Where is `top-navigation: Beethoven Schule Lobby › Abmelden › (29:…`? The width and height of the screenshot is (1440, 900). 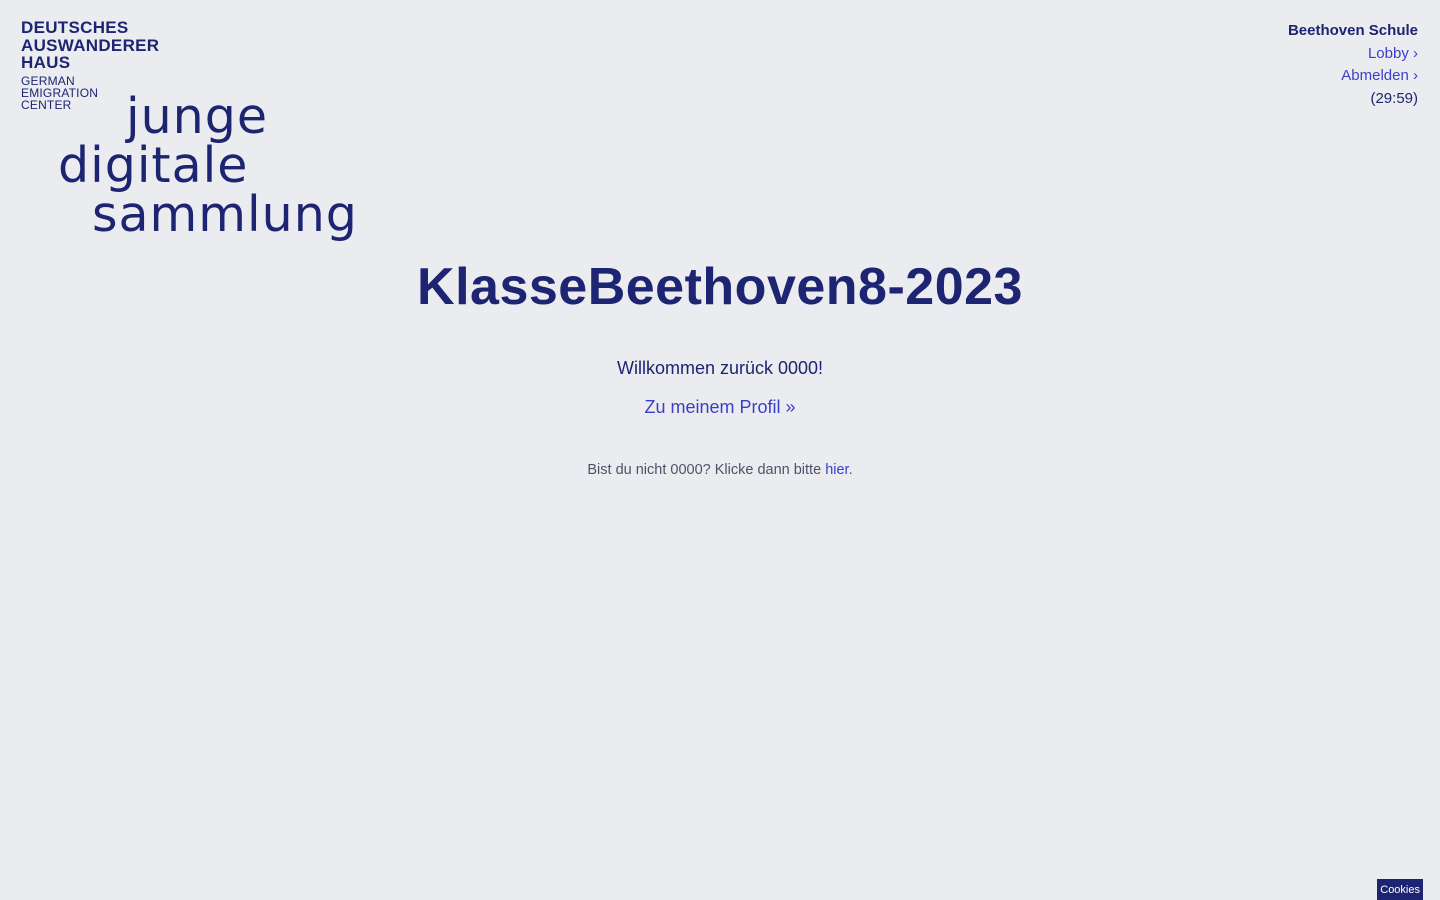 top-navigation: Beethoven Schule Lobby › Abmelden › (29:… is located at coordinates (1353, 65).